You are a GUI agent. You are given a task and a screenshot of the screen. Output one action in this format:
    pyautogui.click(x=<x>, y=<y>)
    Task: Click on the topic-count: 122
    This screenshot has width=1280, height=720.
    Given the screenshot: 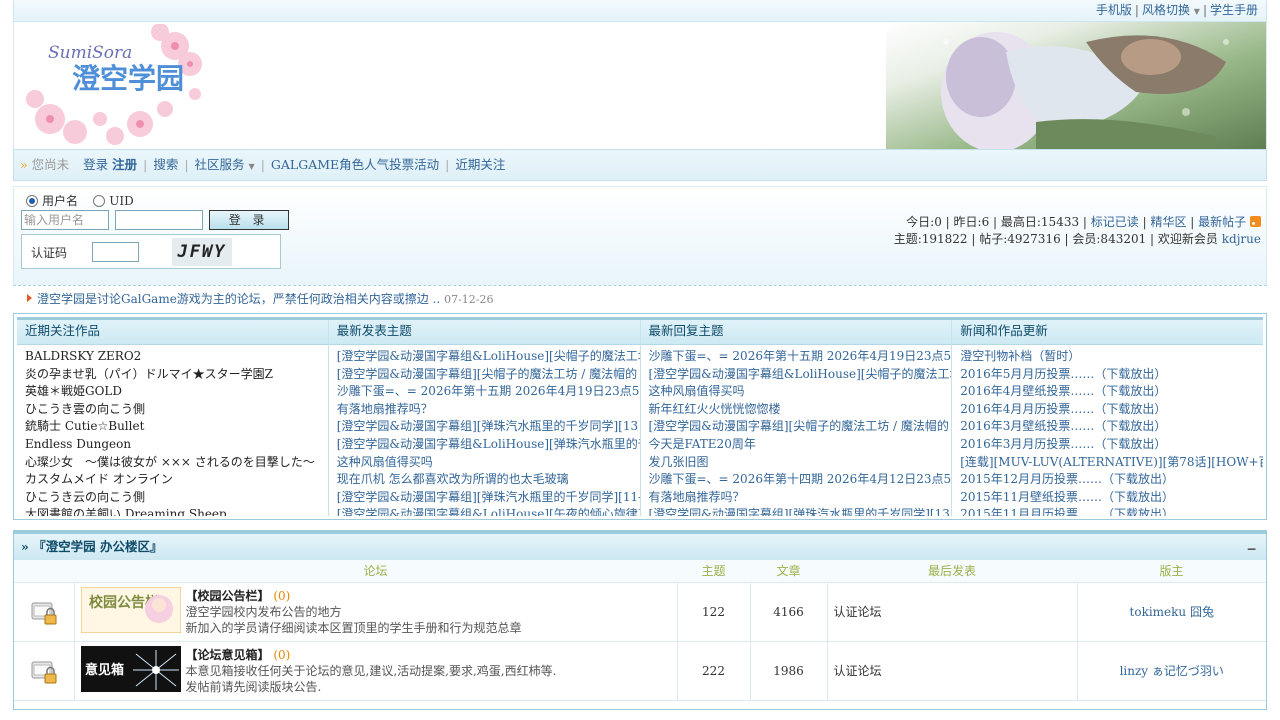 What is the action you would take?
    pyautogui.click(x=714, y=612)
    